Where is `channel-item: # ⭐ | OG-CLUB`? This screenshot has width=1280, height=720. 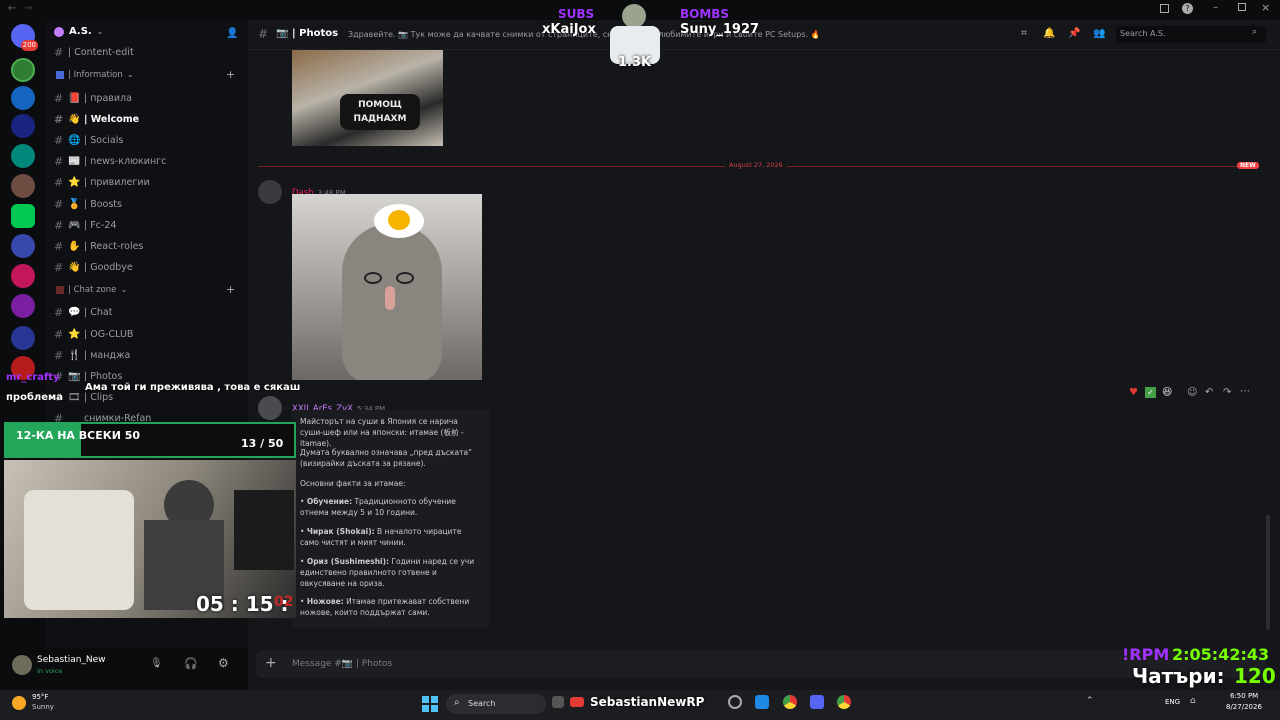 channel-item: # ⭐ | OG-CLUB is located at coordinates (148, 334).